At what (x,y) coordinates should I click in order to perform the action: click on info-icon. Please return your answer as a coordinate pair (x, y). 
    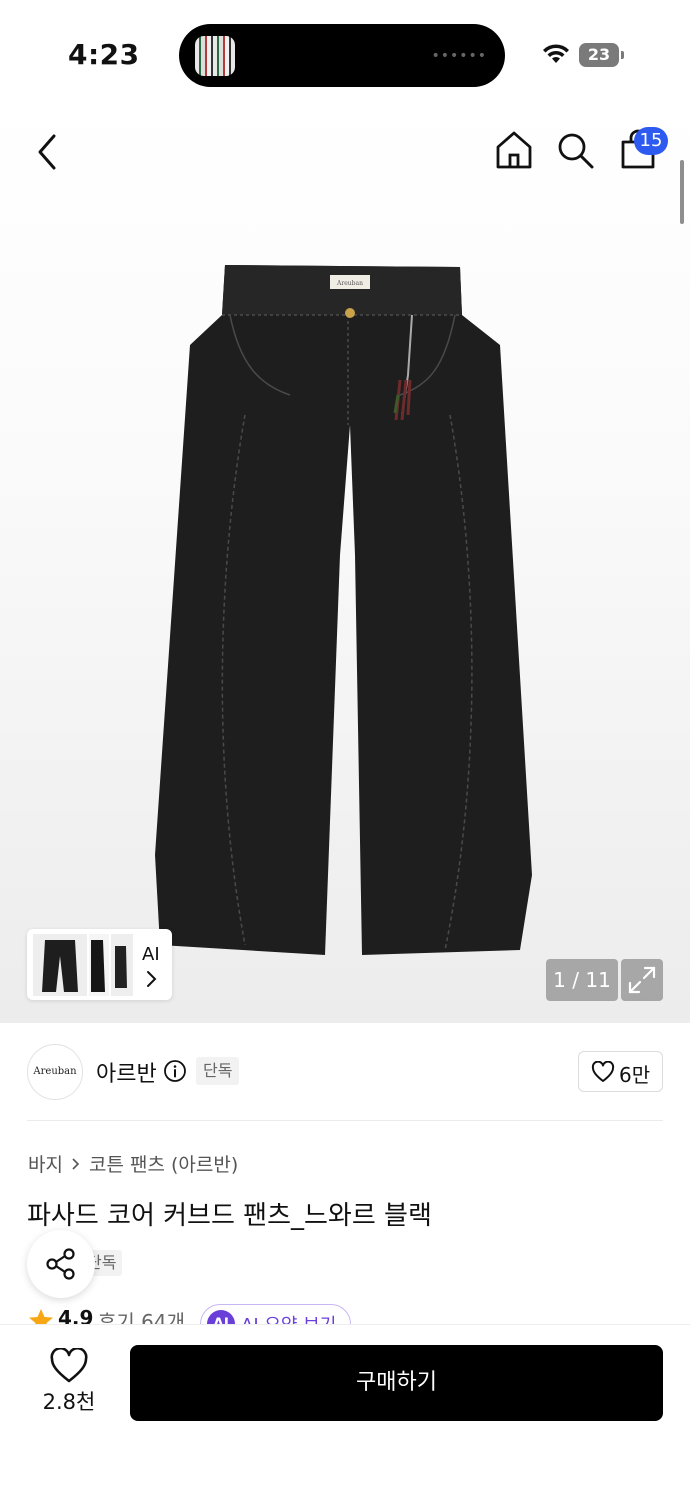
    Looking at the image, I should click on (175, 1071).